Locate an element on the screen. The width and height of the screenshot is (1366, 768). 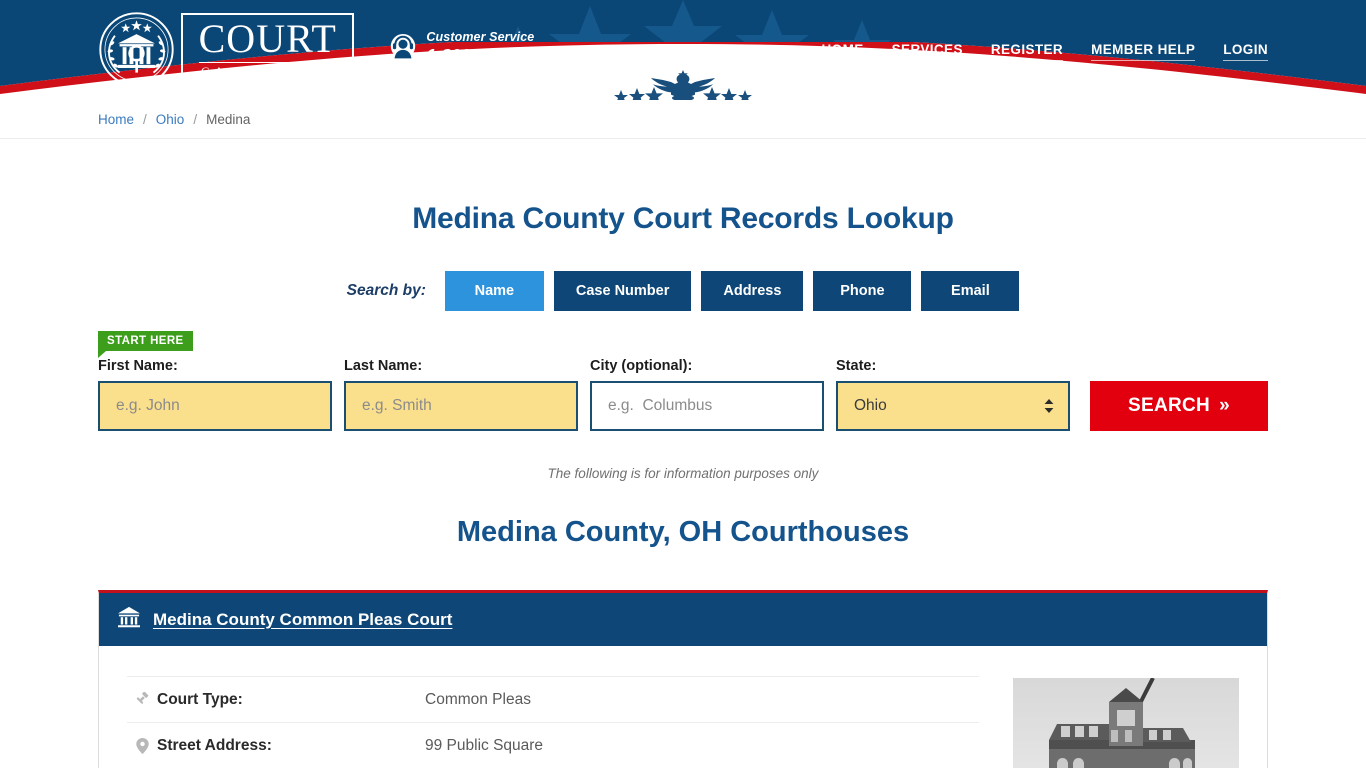
search-by-label: Search by: is located at coordinates (386, 290).